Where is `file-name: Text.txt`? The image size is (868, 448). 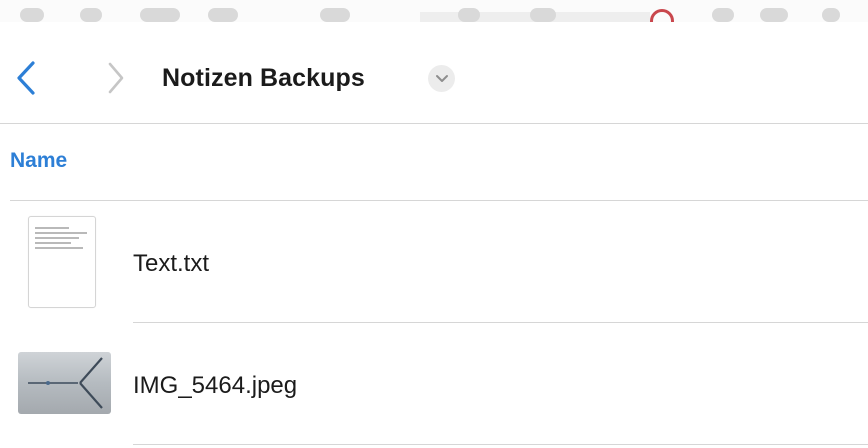
file-name: Text.txt is located at coordinates (171, 263).